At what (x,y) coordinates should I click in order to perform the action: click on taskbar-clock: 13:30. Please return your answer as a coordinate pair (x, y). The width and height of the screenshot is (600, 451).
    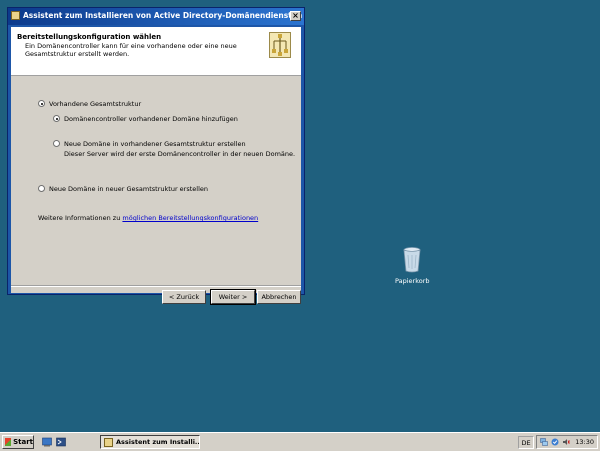
    Looking at the image, I should click on (584, 442).